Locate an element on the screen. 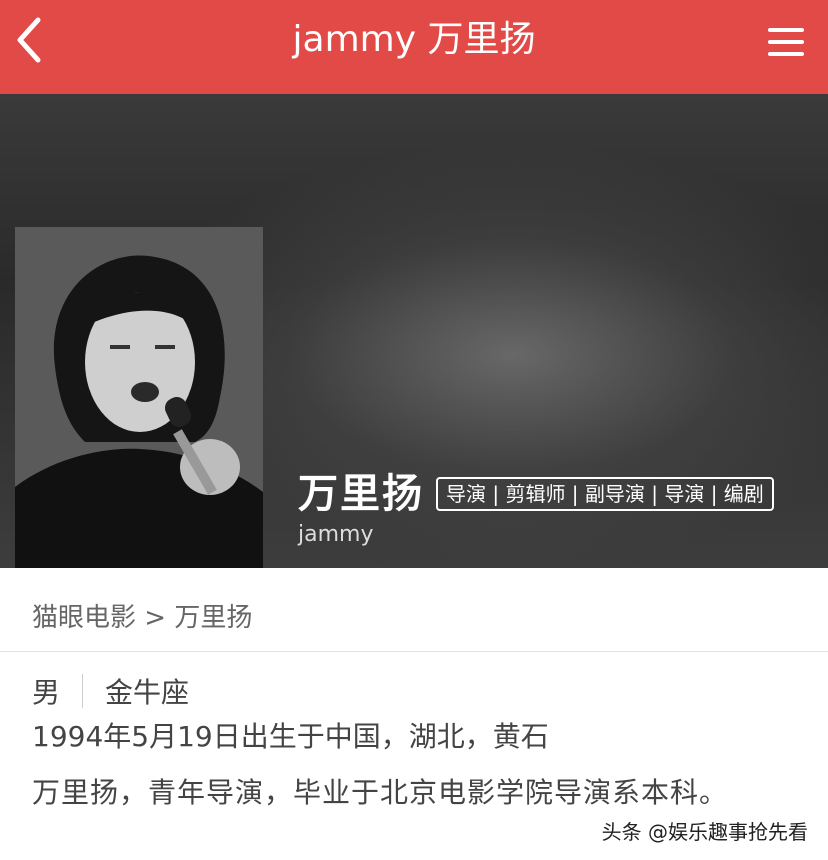 Image resolution: width=828 pixels, height=860 pixels. profile-photo is located at coordinates (139, 397).